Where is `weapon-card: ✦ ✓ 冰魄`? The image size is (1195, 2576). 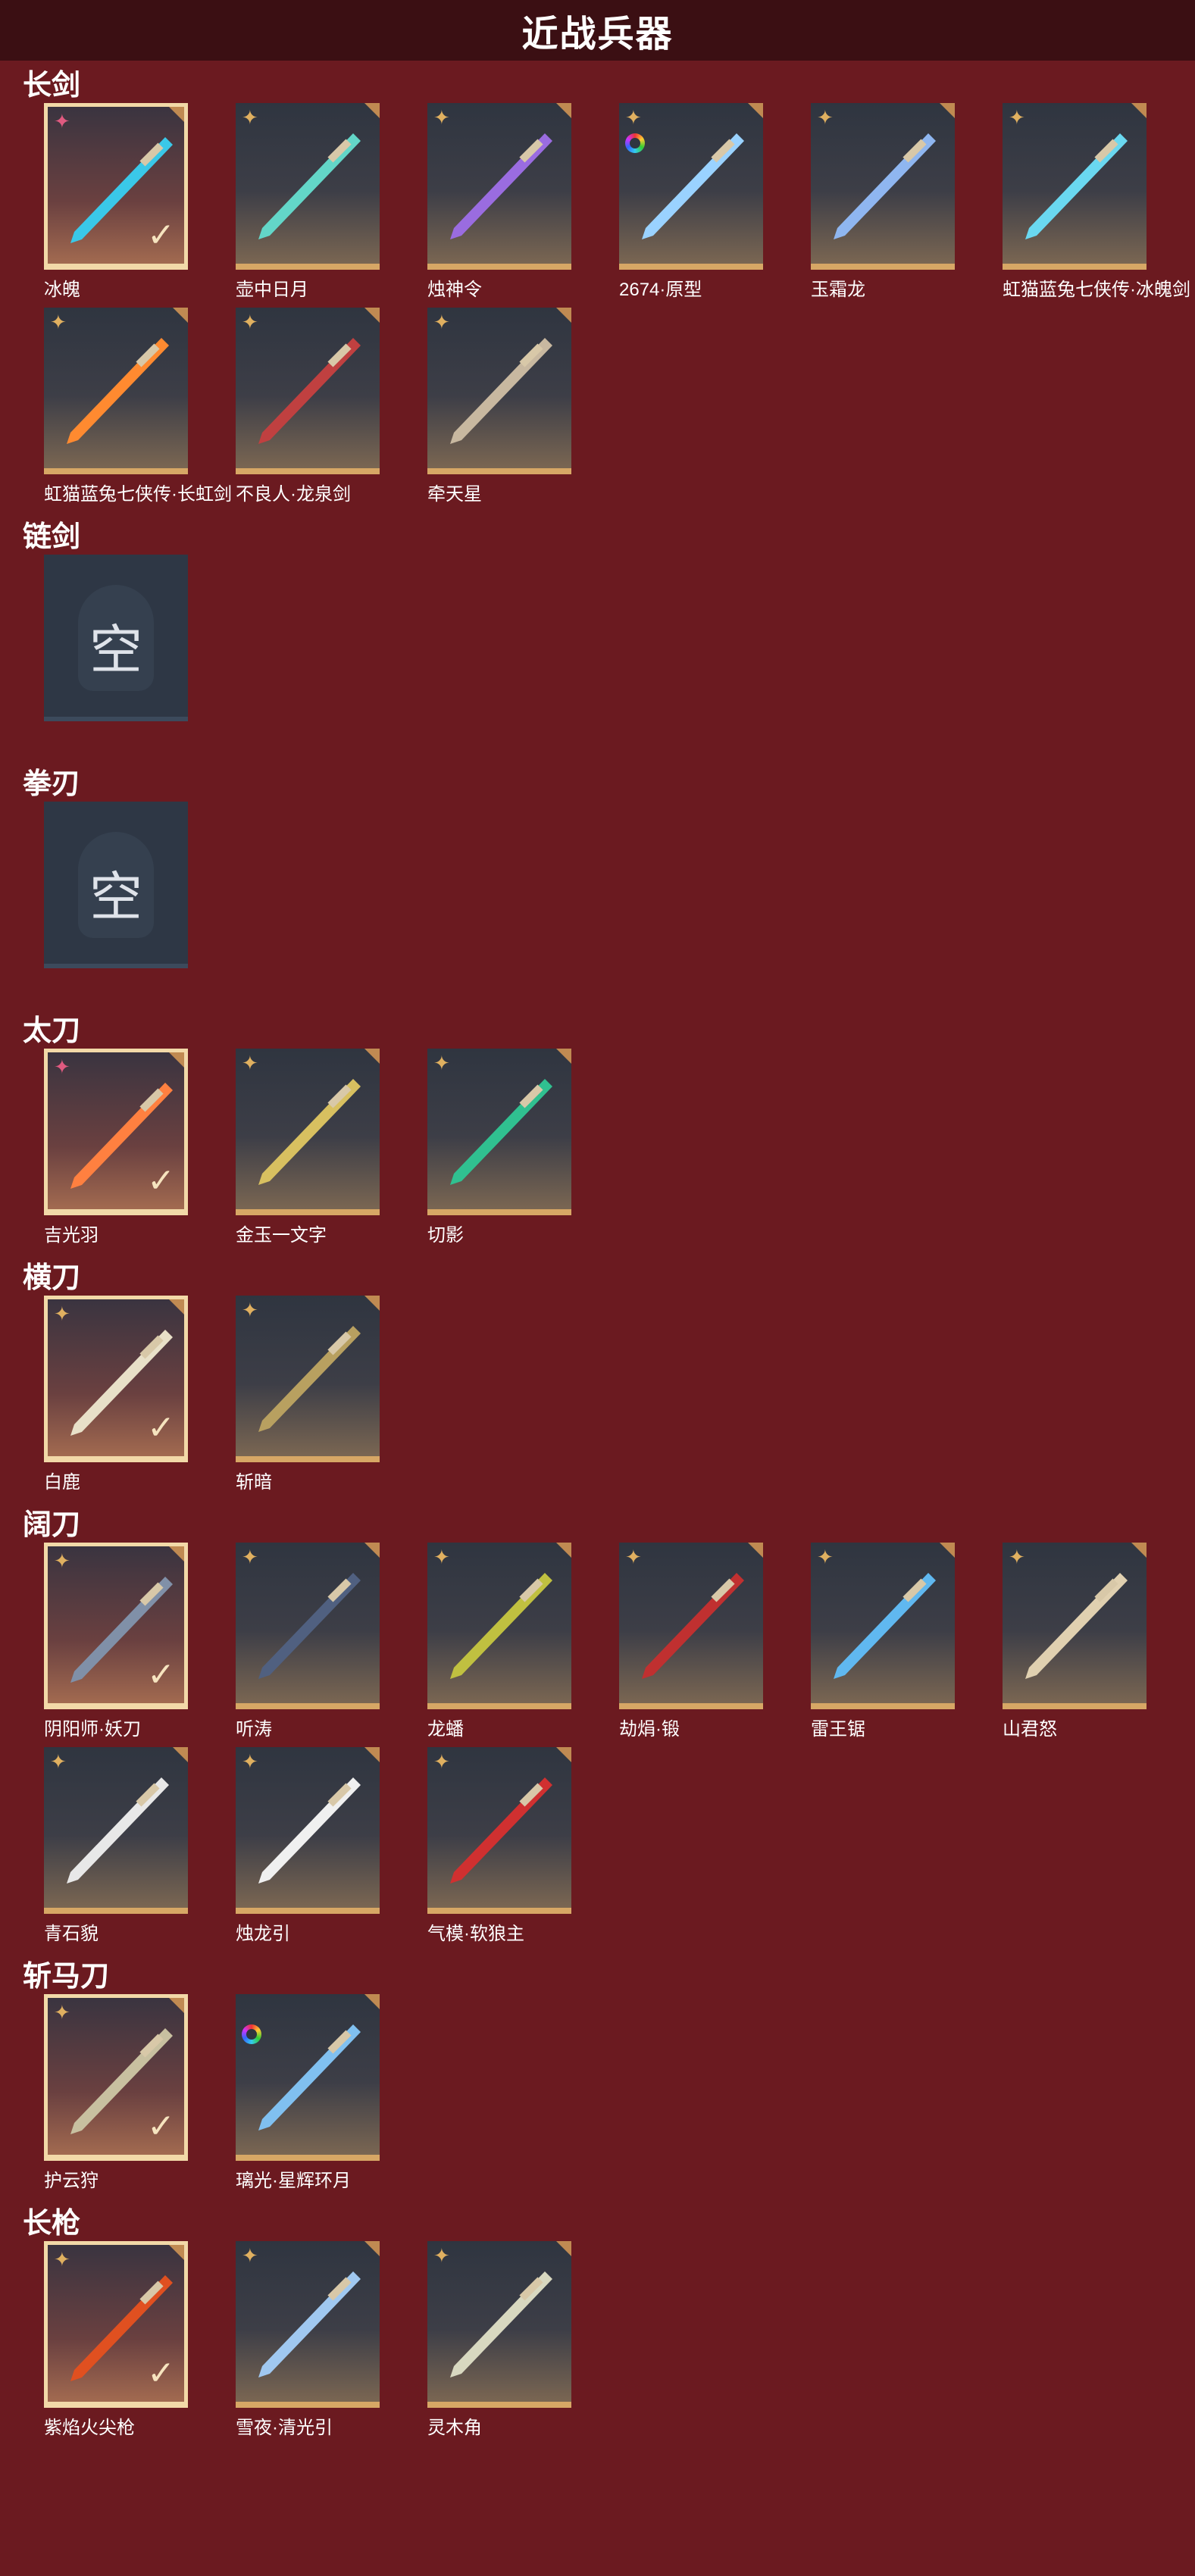 weapon-card: ✦ ✓ 冰魄 is located at coordinates (140, 202).